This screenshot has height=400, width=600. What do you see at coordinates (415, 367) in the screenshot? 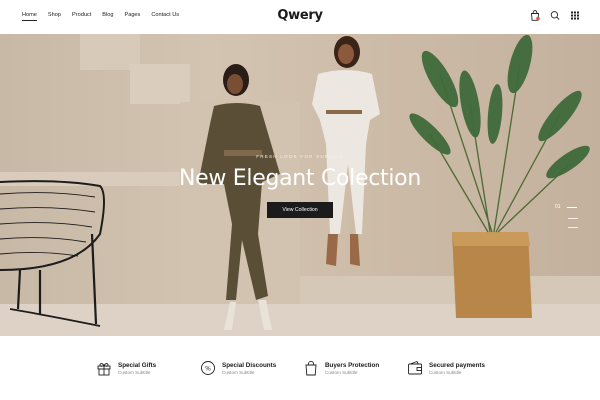
I see `wallet-icon` at bounding box center [415, 367].